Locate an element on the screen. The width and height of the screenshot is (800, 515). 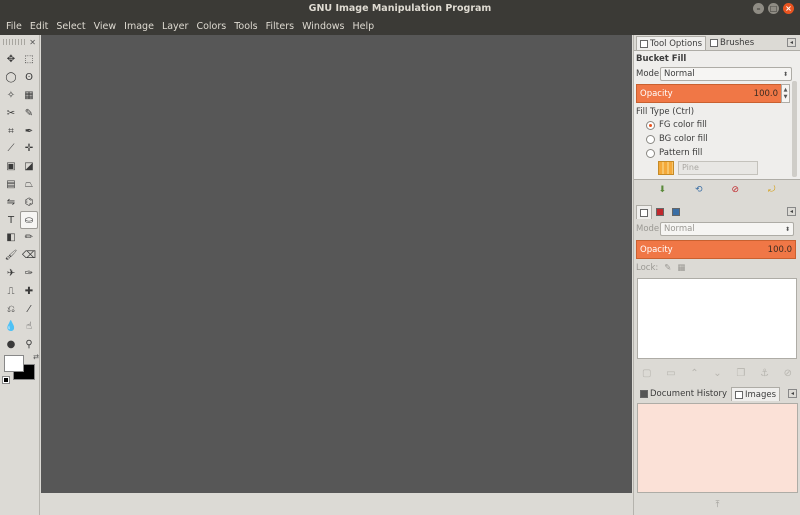
layer-list is located at coordinates (717, 318).